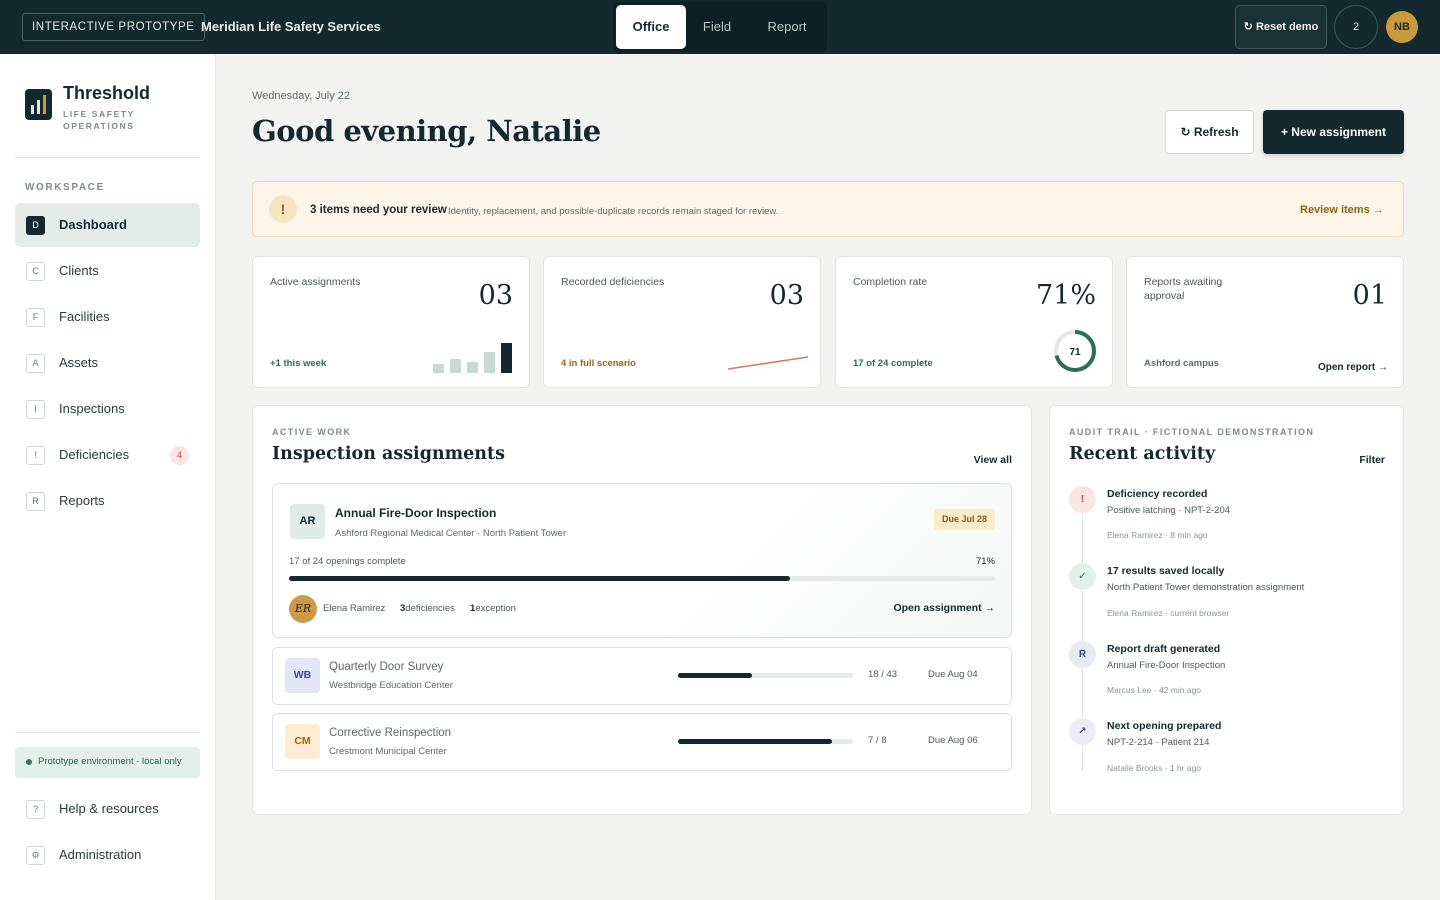 Image resolution: width=1440 pixels, height=900 pixels. I want to click on completion-ring: 71, so click(1075, 351).